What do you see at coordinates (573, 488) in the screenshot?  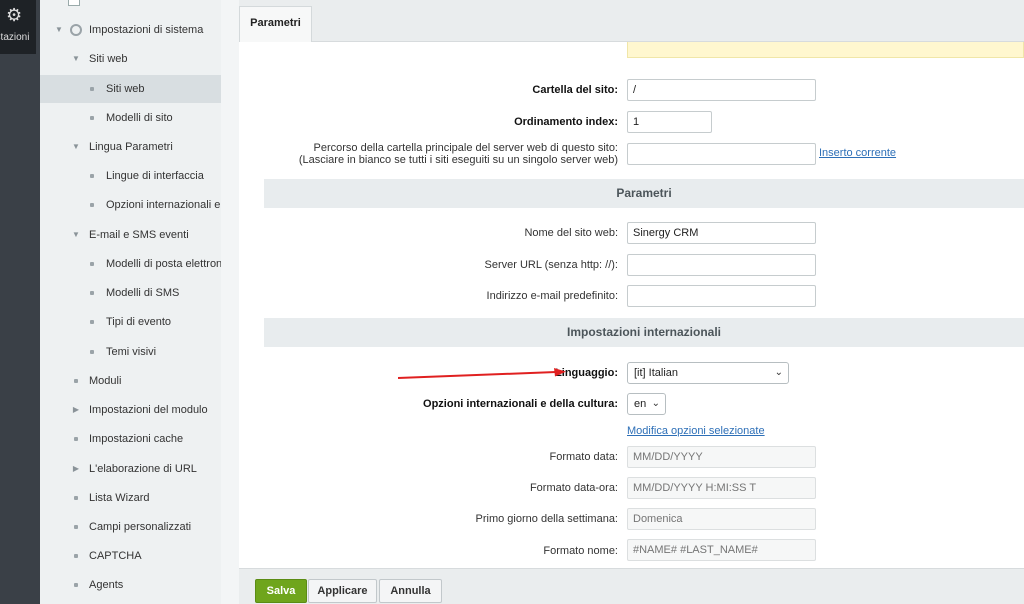 I see `datetime-format-label: Formato data-ora:` at bounding box center [573, 488].